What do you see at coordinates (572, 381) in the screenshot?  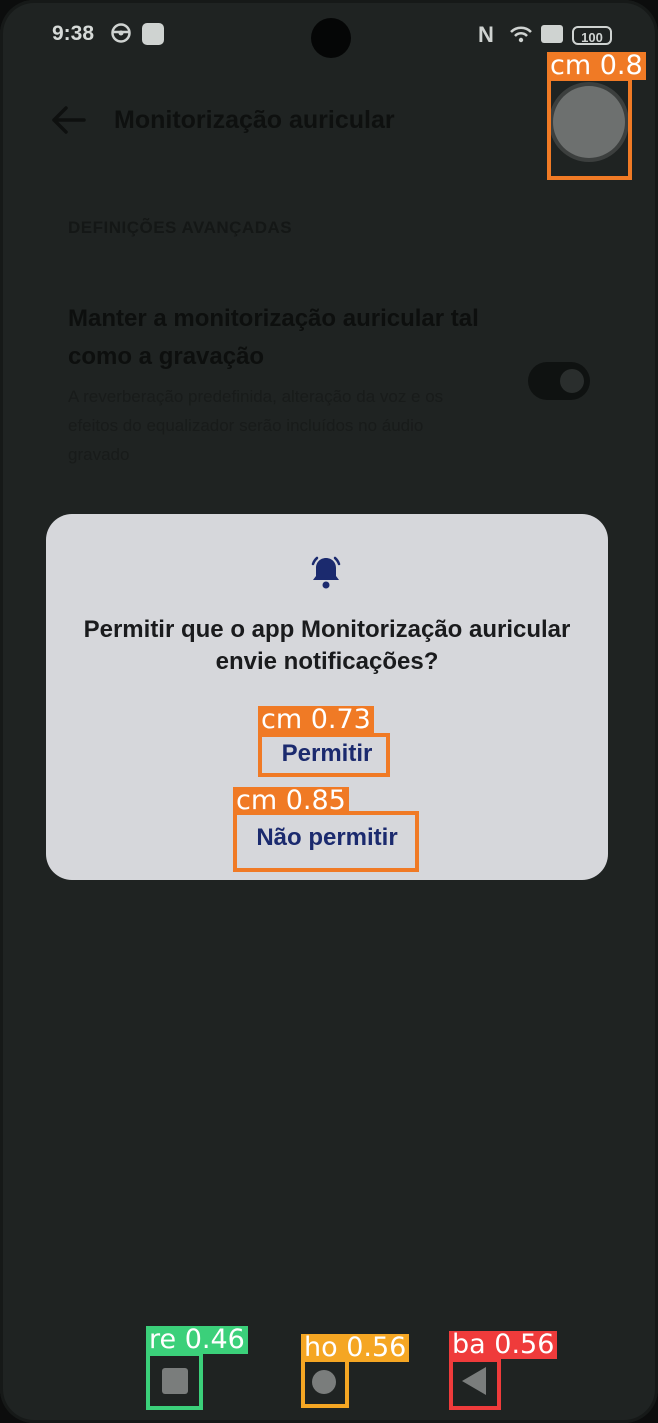 I see `toggle-knob` at bounding box center [572, 381].